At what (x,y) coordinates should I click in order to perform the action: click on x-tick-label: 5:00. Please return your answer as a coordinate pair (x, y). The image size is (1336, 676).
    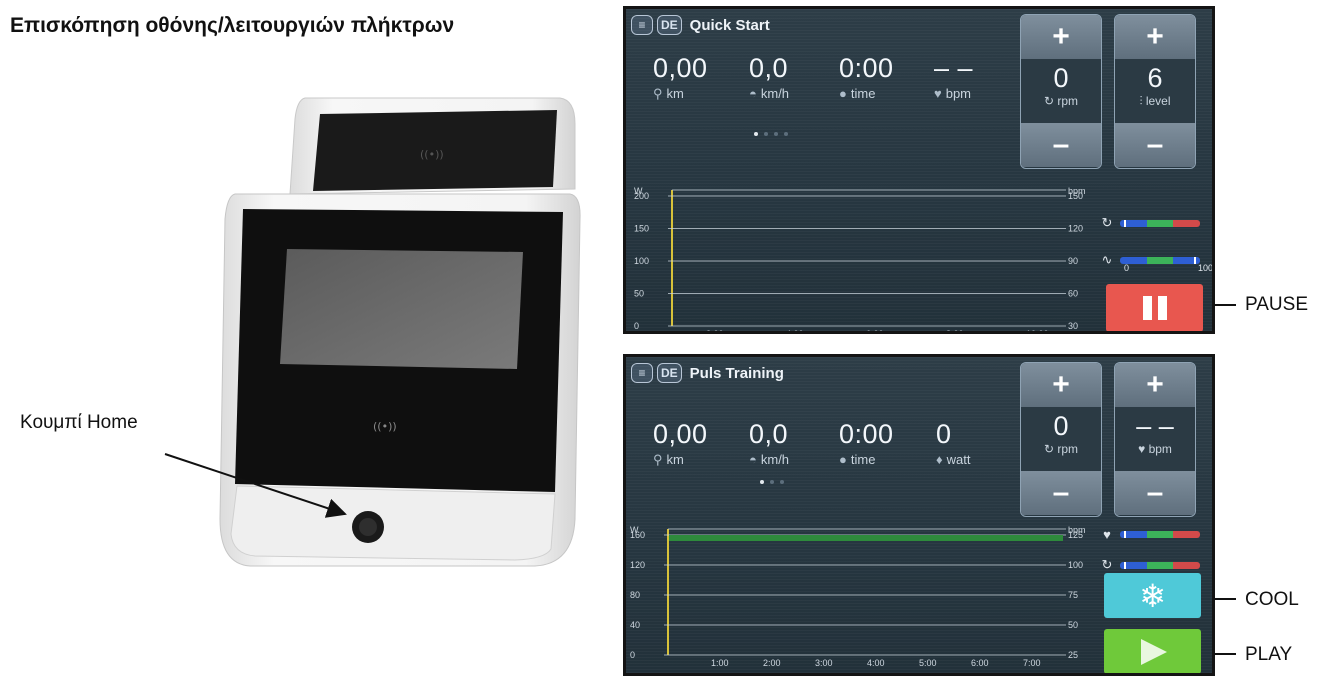
    Looking at the image, I should click on (928, 663).